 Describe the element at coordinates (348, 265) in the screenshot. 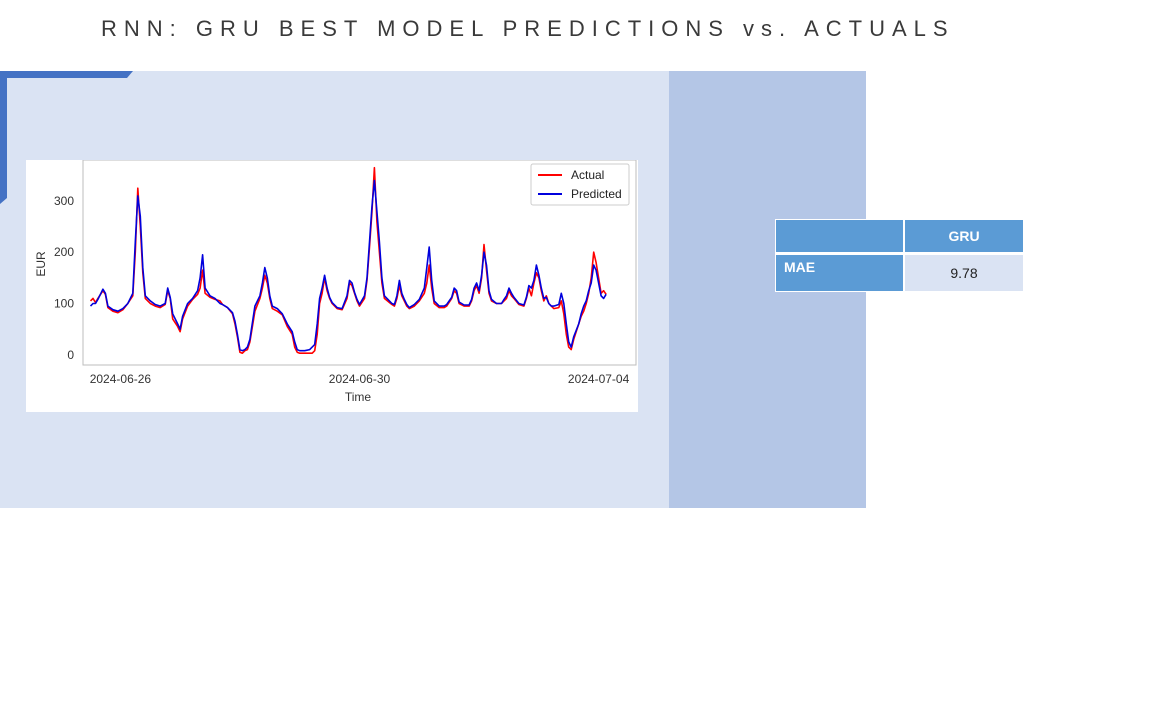

I see `series-line-predicted` at that location.